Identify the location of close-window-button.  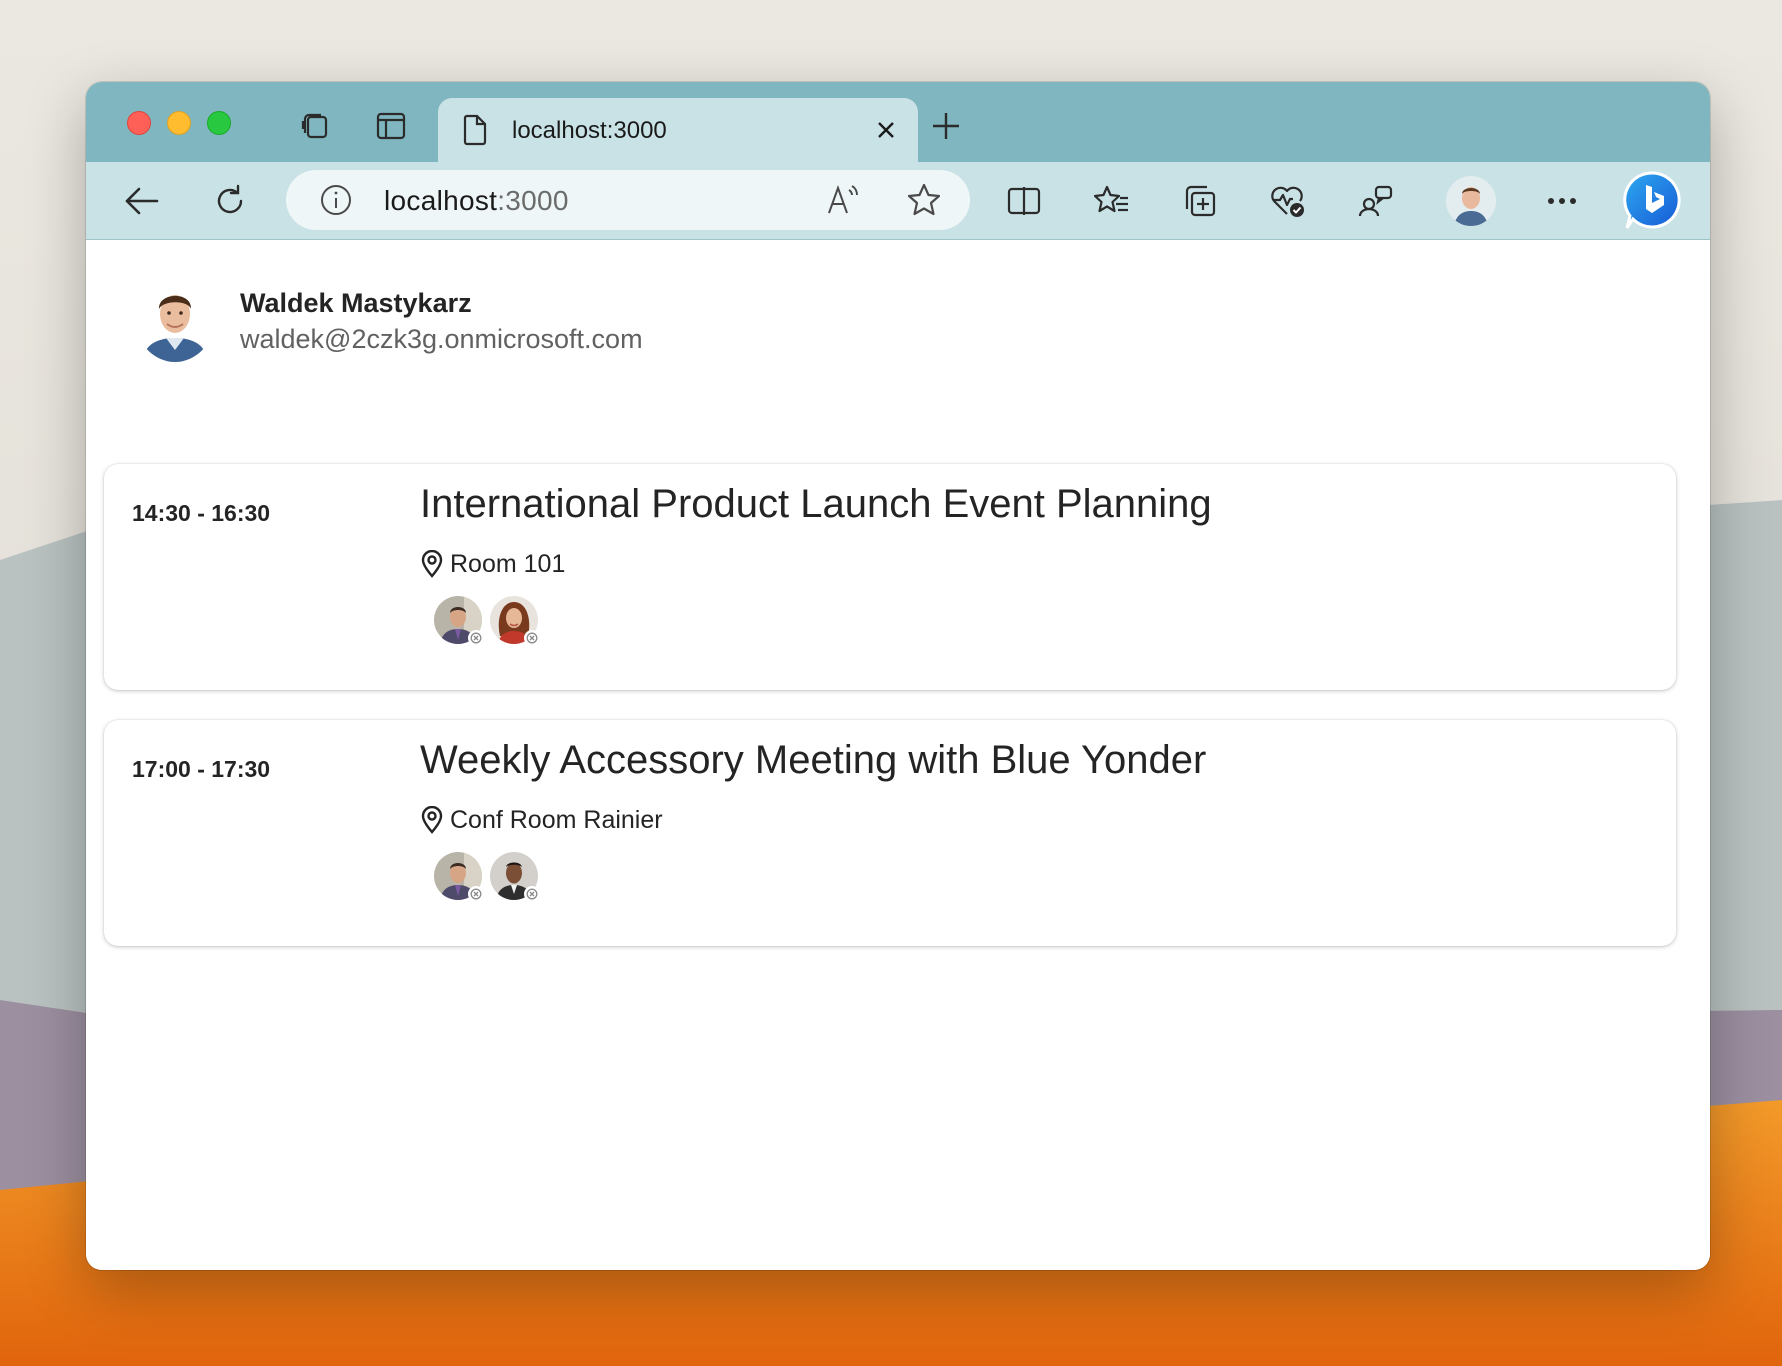
(139, 123).